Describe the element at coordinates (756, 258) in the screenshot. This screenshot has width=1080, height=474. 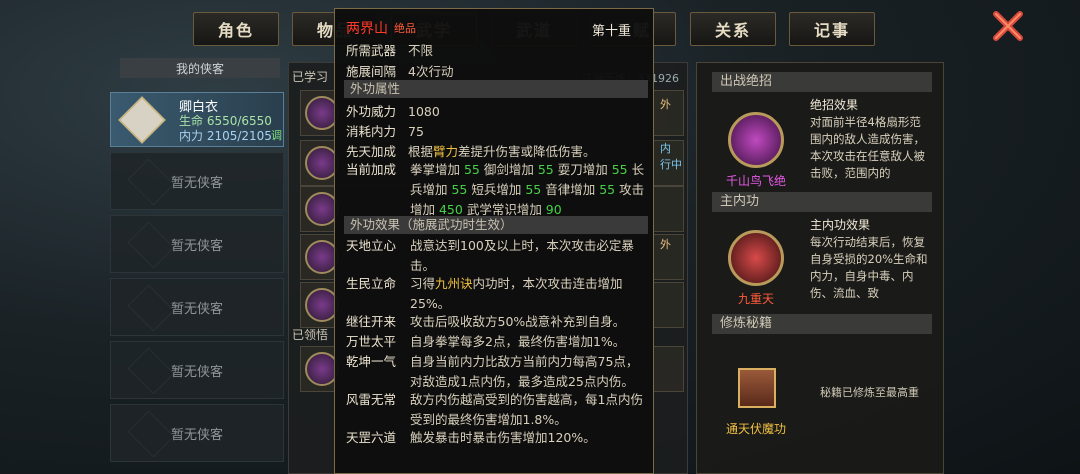
I see `internal-skill-icon` at that location.